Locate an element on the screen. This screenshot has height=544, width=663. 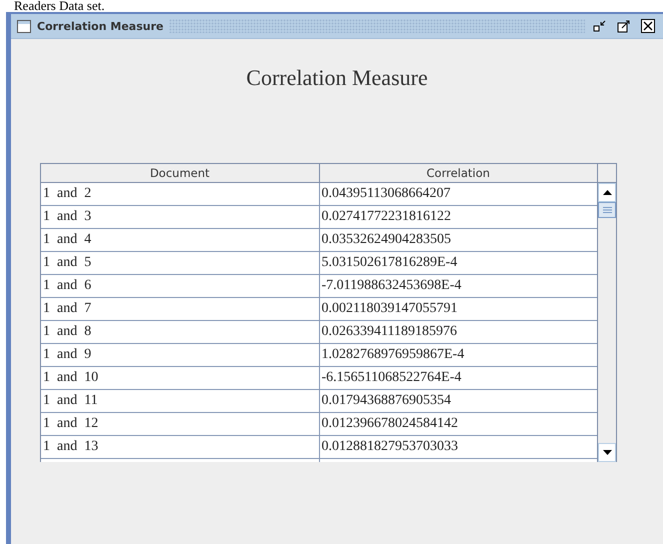
scroll-up-button is located at coordinates (607, 192).